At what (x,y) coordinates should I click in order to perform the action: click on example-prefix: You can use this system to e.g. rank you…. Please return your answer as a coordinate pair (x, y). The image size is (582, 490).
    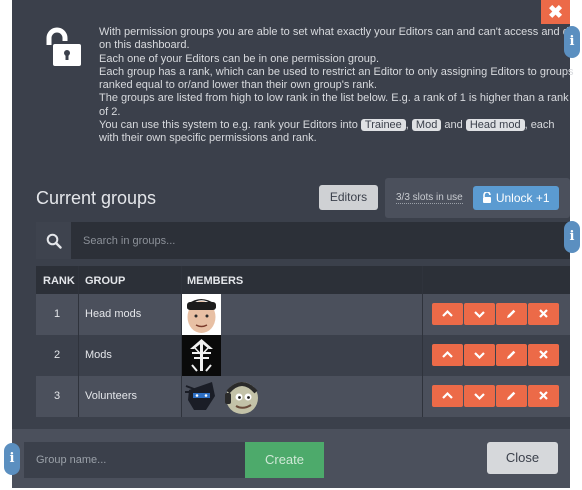
    Looking at the image, I should click on (228, 125).